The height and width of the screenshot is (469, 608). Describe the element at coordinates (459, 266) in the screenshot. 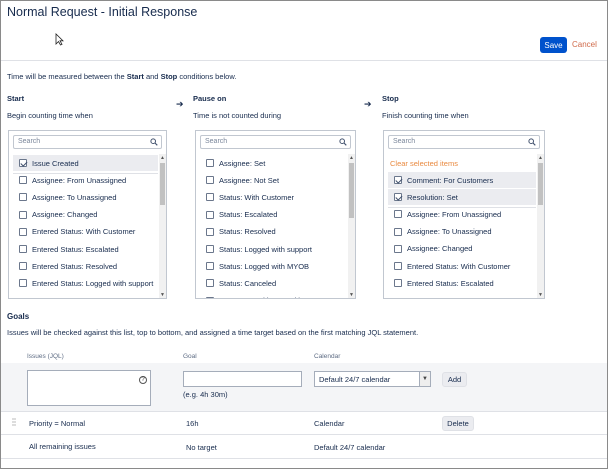

I see `stop-condition-label: Entered Status: With Customer` at that location.